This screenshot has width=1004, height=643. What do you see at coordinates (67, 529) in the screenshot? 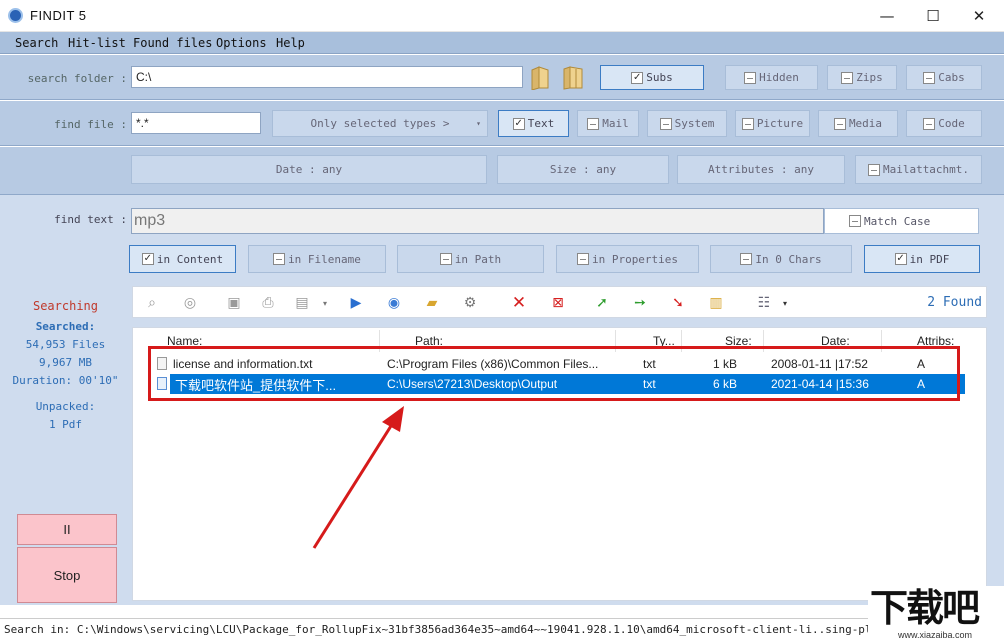
I see `pause-button: II` at bounding box center [67, 529].